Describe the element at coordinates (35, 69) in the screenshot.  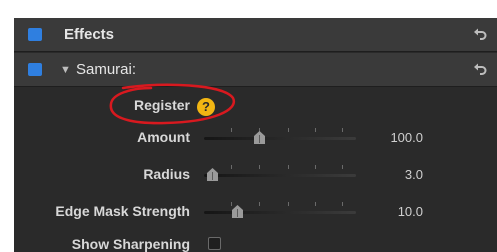
I see `samurai-enable-checkbox` at that location.